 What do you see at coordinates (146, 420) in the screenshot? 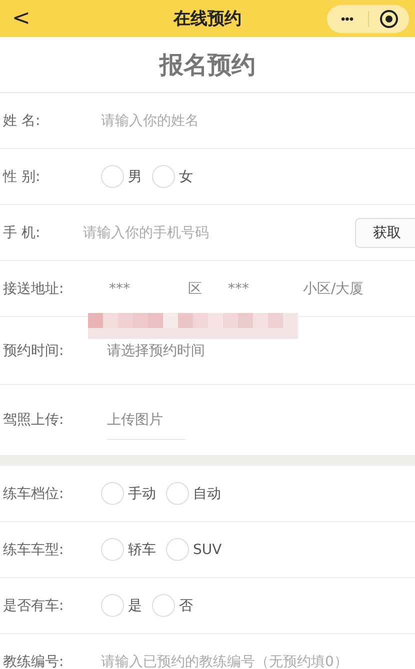
I see `upload-button: 上传图片` at bounding box center [146, 420].